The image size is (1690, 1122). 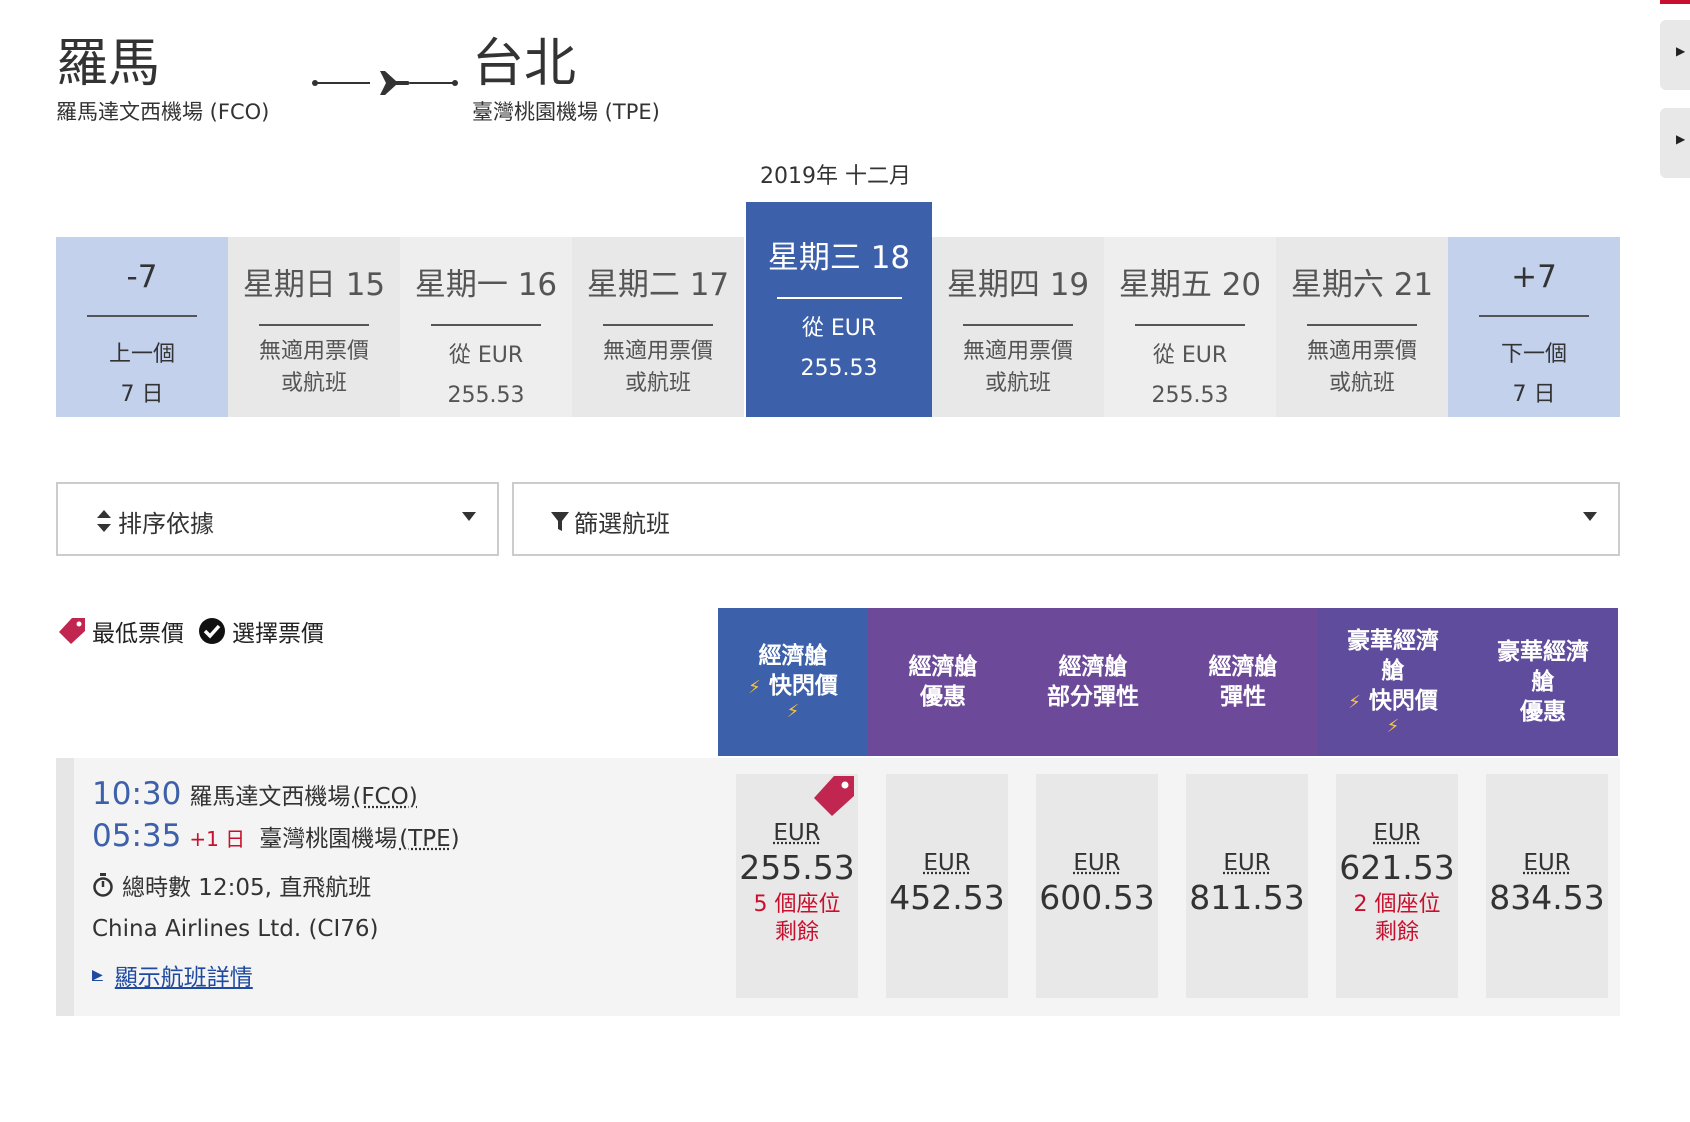 What do you see at coordinates (486, 285) in the screenshot?
I see `date-day: 星期一 16` at bounding box center [486, 285].